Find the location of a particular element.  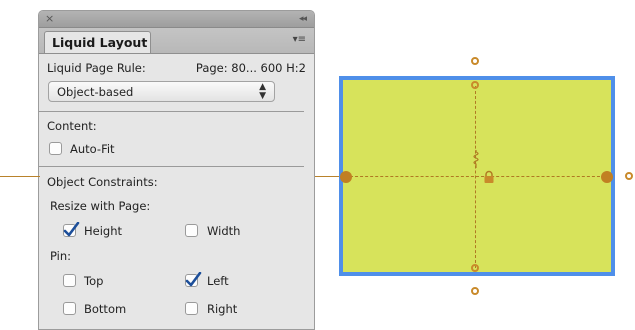

horizontal-constraint-line is located at coordinates (477, 176).